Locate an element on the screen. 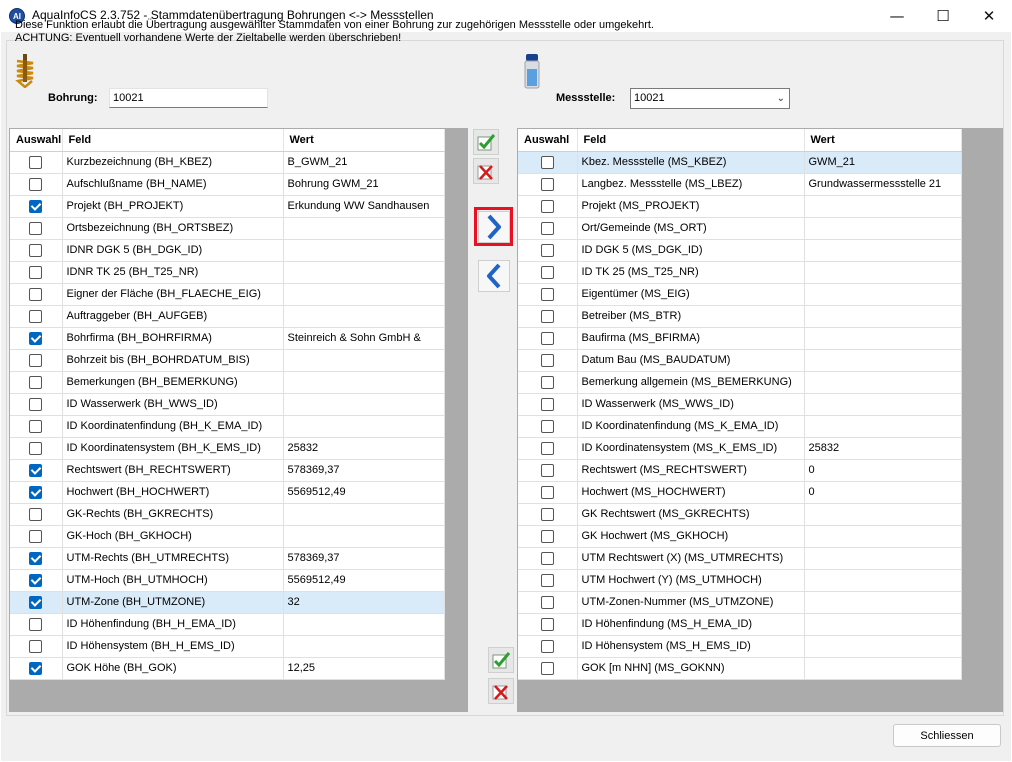  table-row: UTM-Rechts (BH_UTMRECHTS) 578369,37 is located at coordinates (227, 558).